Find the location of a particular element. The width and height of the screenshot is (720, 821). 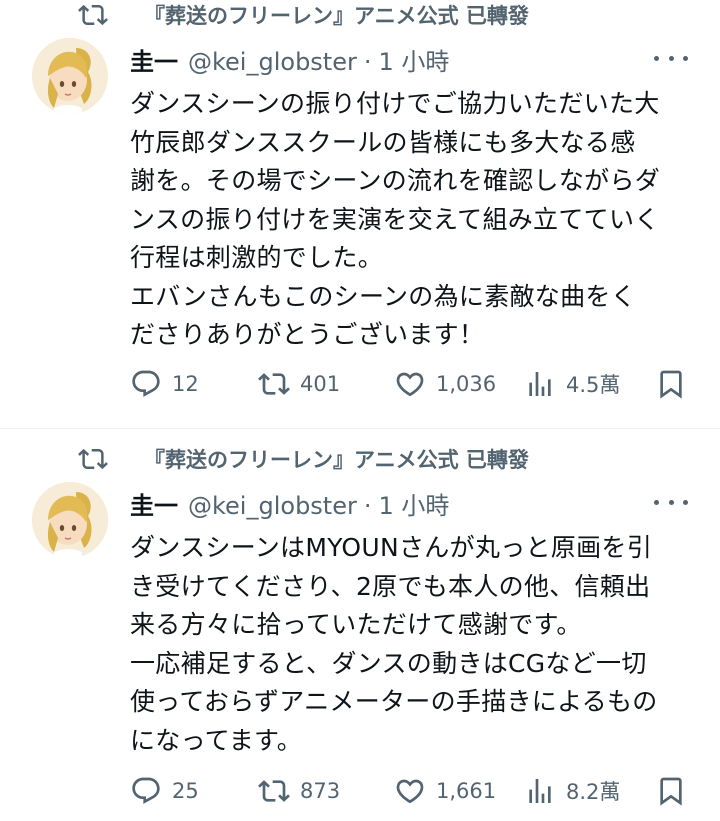

like-count: 1,036 is located at coordinates (466, 384).